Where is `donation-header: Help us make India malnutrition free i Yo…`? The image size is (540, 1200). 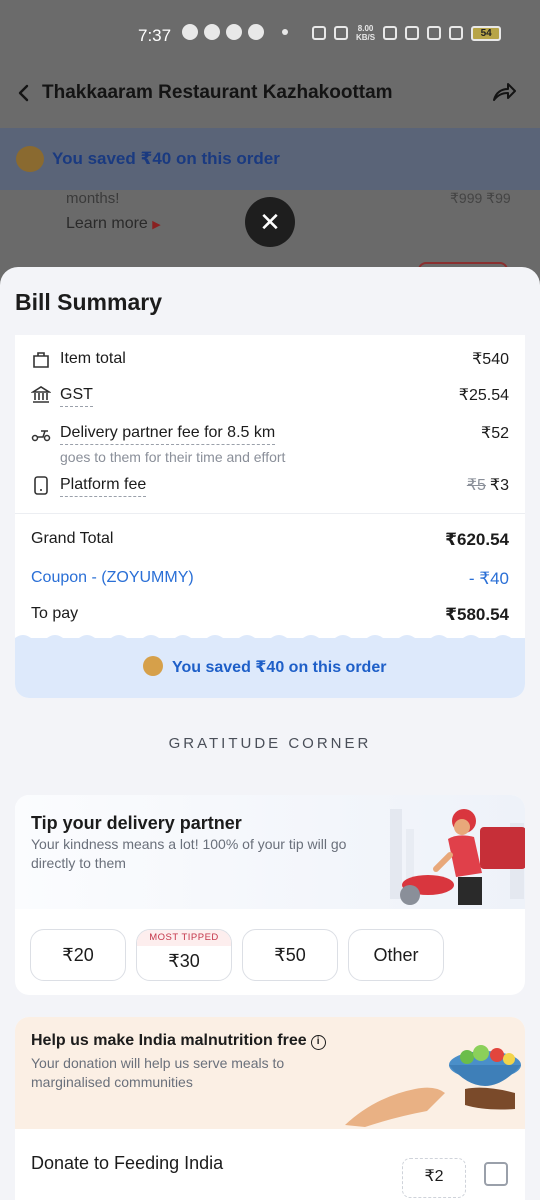
donation-header: Help us make India malnutrition free i Yo… is located at coordinates (270, 1073).